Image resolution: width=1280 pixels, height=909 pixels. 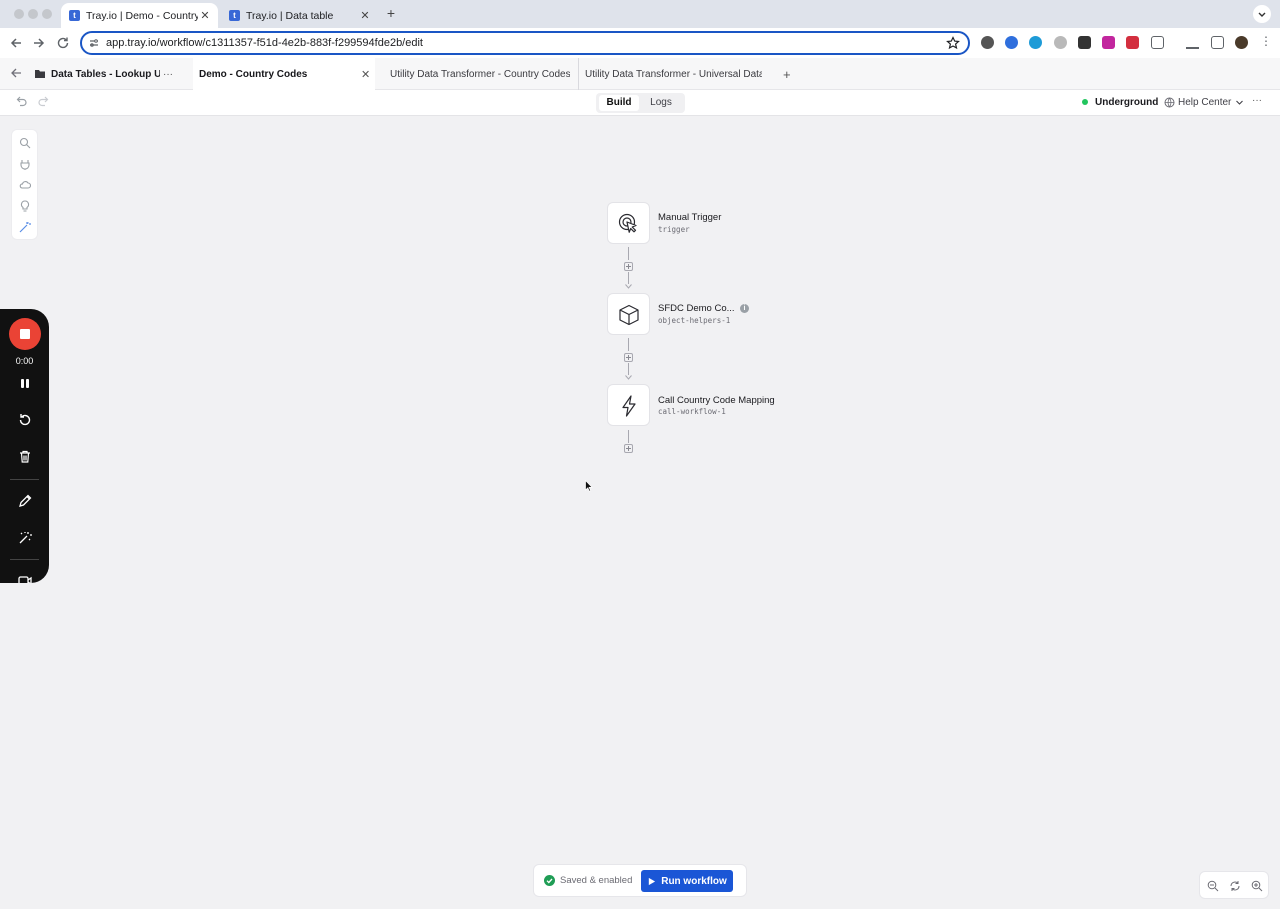 What do you see at coordinates (24, 361) in the screenshot?
I see `recording-timer: 0:00` at bounding box center [24, 361].